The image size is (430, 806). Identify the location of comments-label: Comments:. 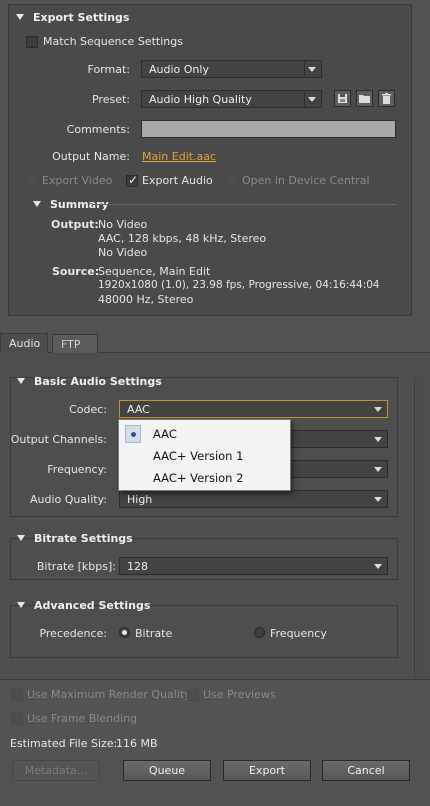
(98, 129).